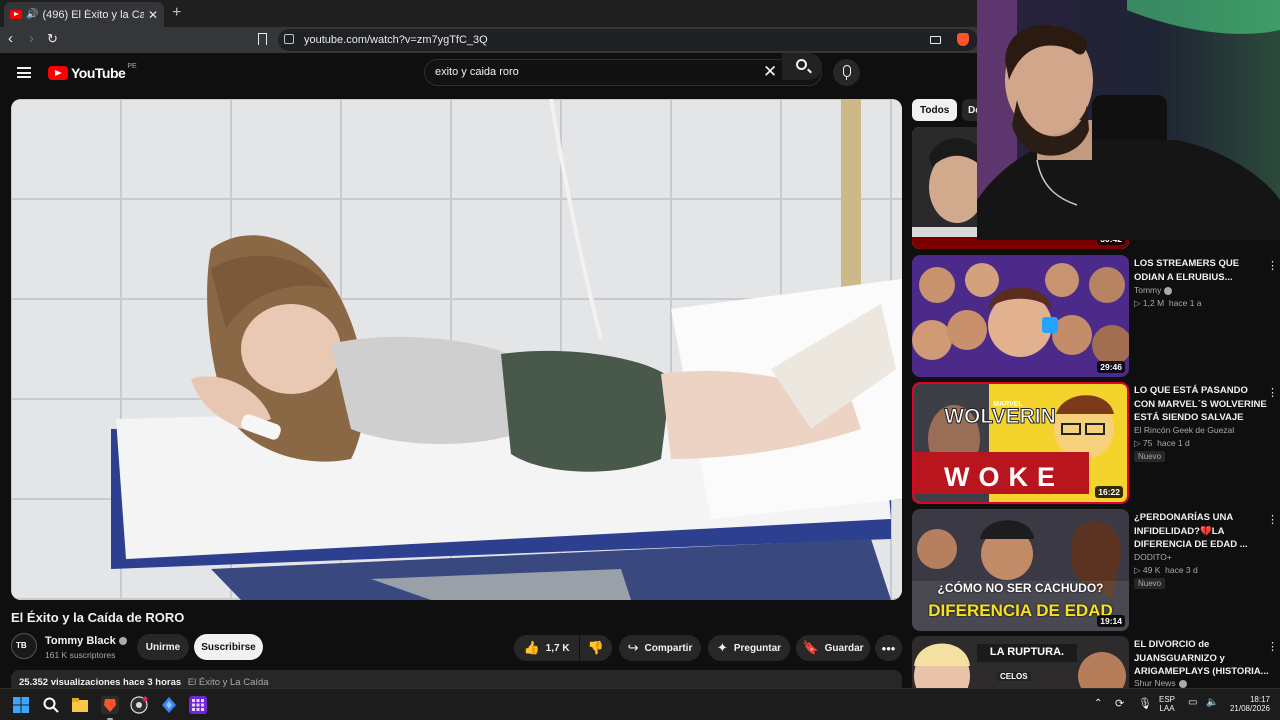 The width and height of the screenshot is (1280, 720). I want to click on save-icon: 🔖, so click(810, 647).